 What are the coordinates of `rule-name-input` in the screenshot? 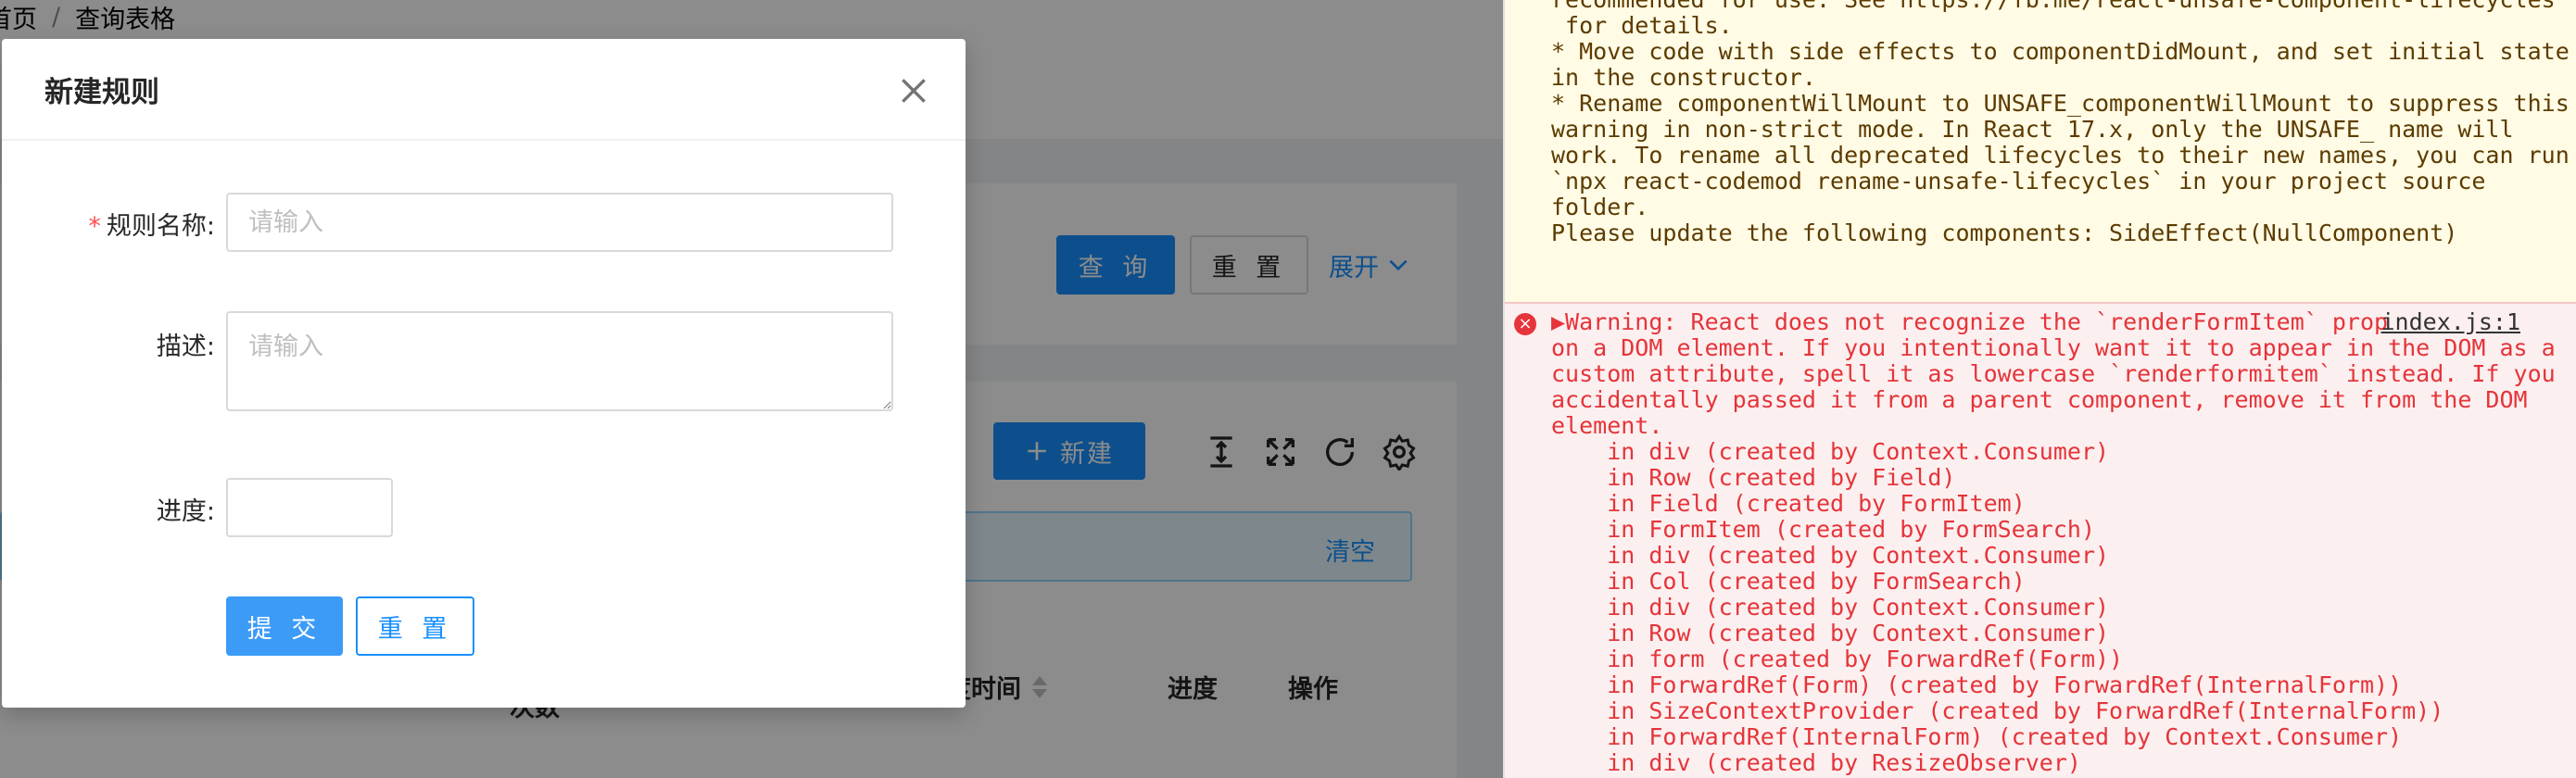 It's located at (559, 222).